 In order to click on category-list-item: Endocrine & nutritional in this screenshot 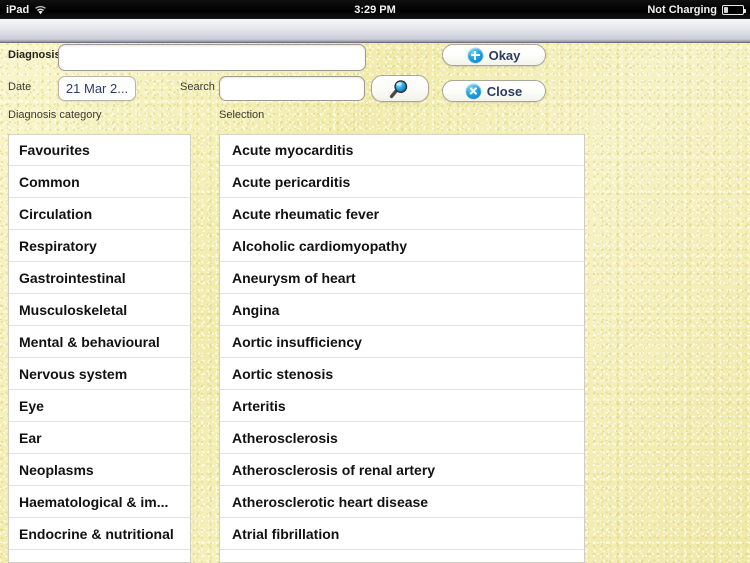, I will do `click(99, 534)`.